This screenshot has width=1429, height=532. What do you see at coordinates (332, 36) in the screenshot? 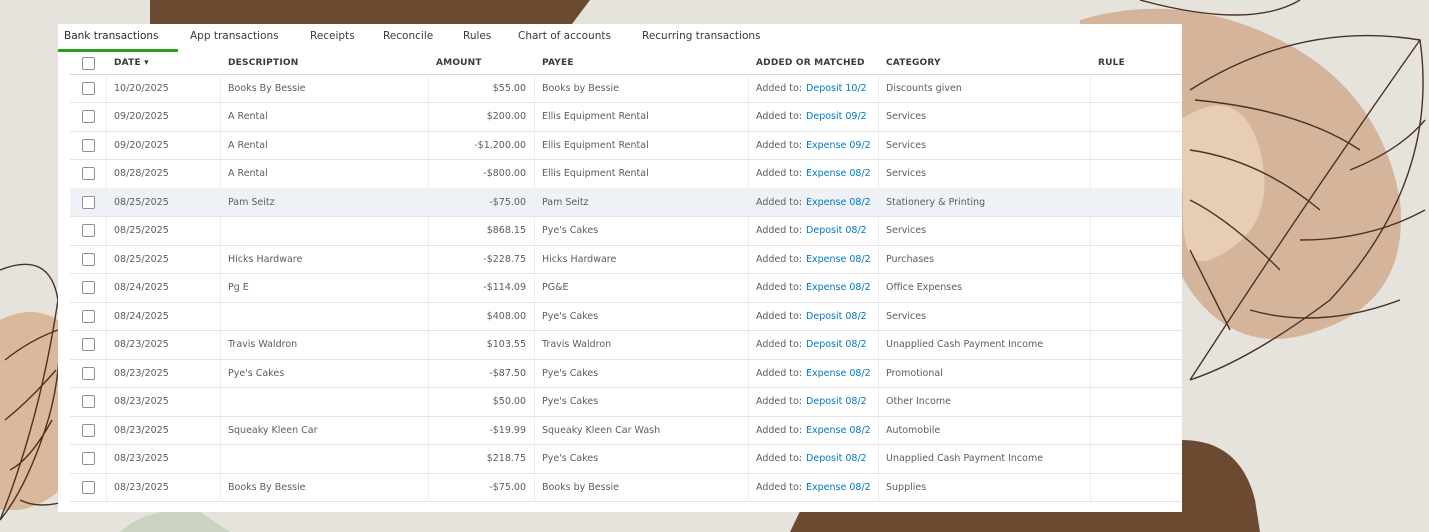
I see `tab-receipts: Receipts` at bounding box center [332, 36].